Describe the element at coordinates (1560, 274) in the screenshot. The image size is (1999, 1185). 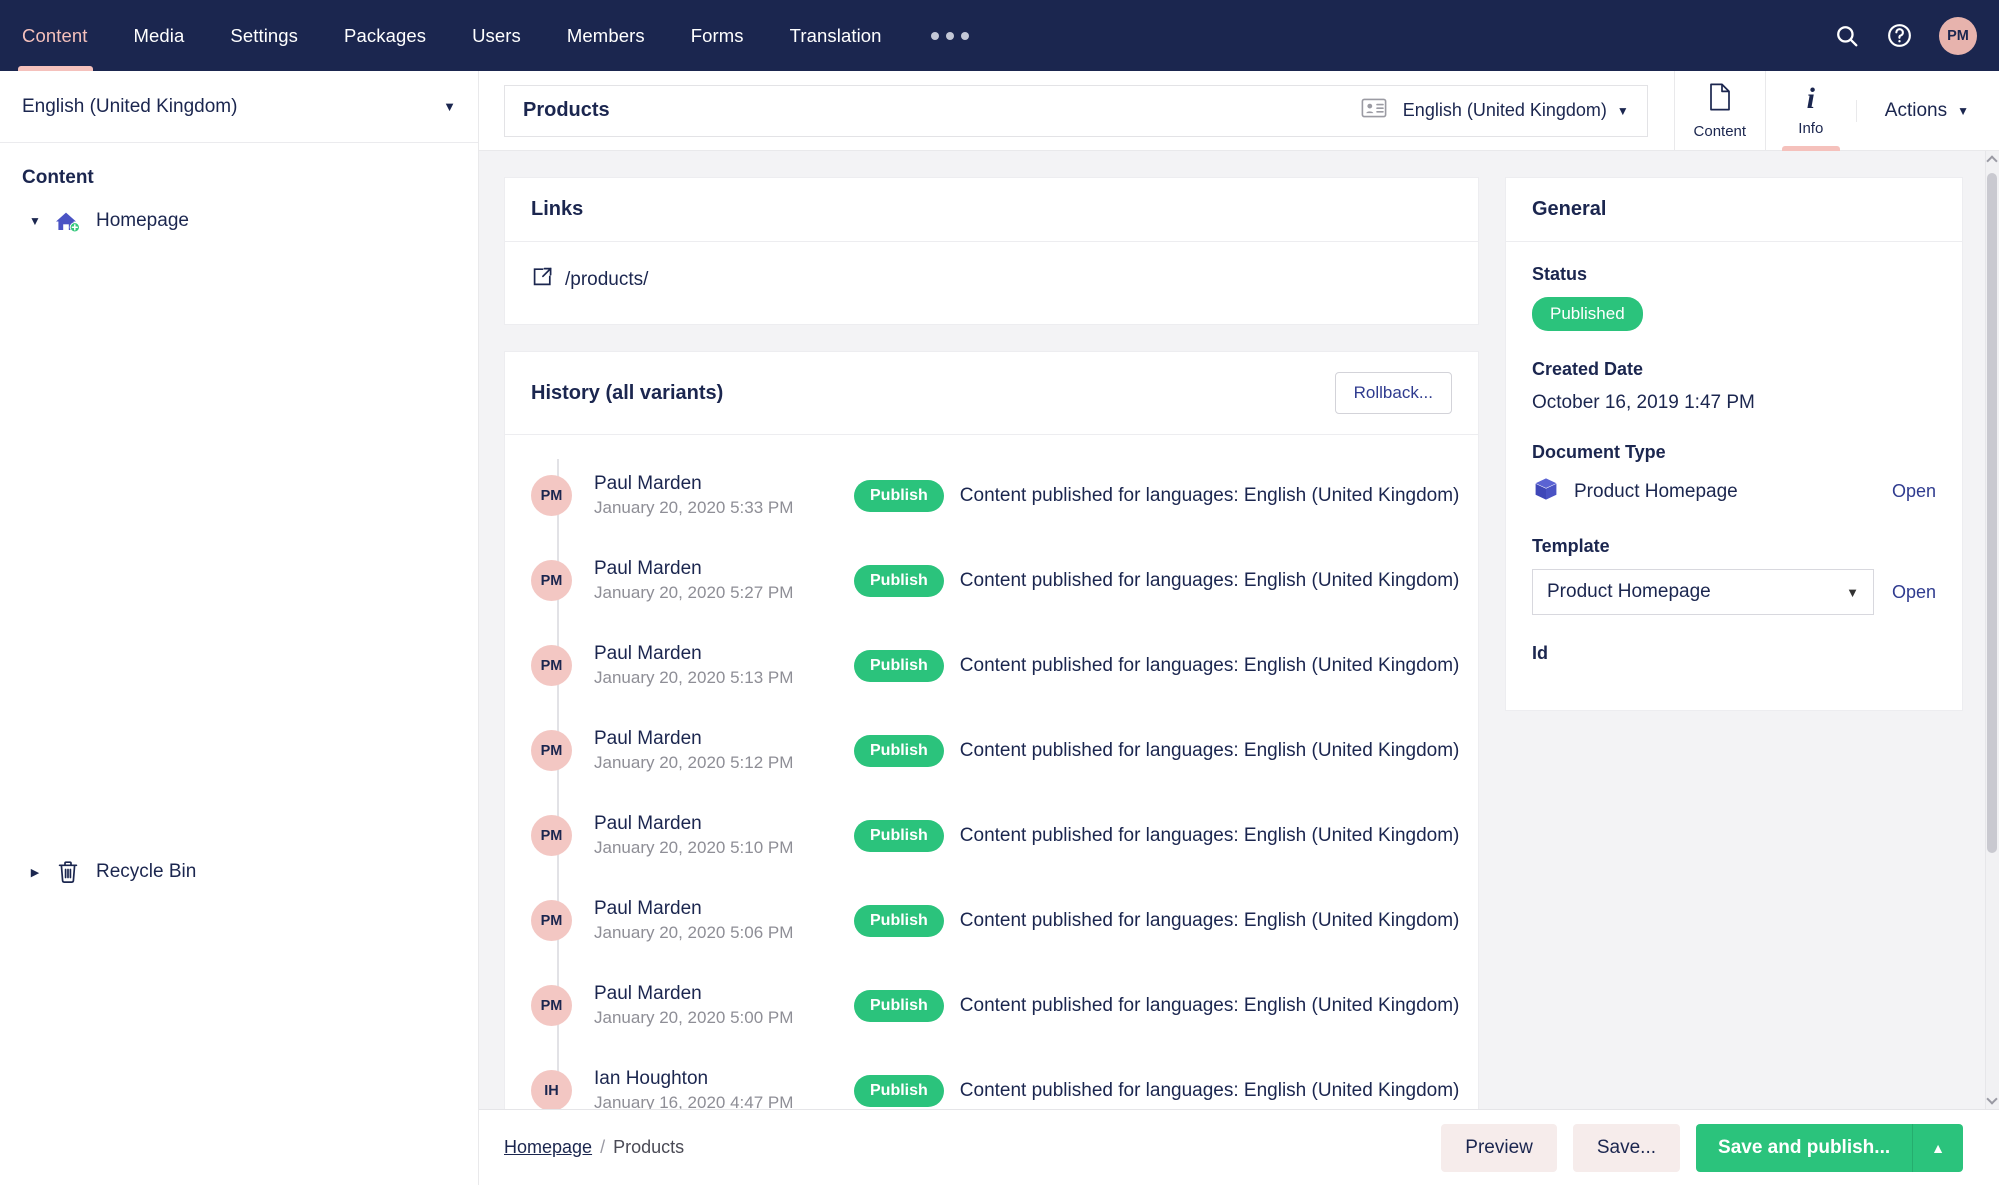
I see `status-label: Status` at that location.